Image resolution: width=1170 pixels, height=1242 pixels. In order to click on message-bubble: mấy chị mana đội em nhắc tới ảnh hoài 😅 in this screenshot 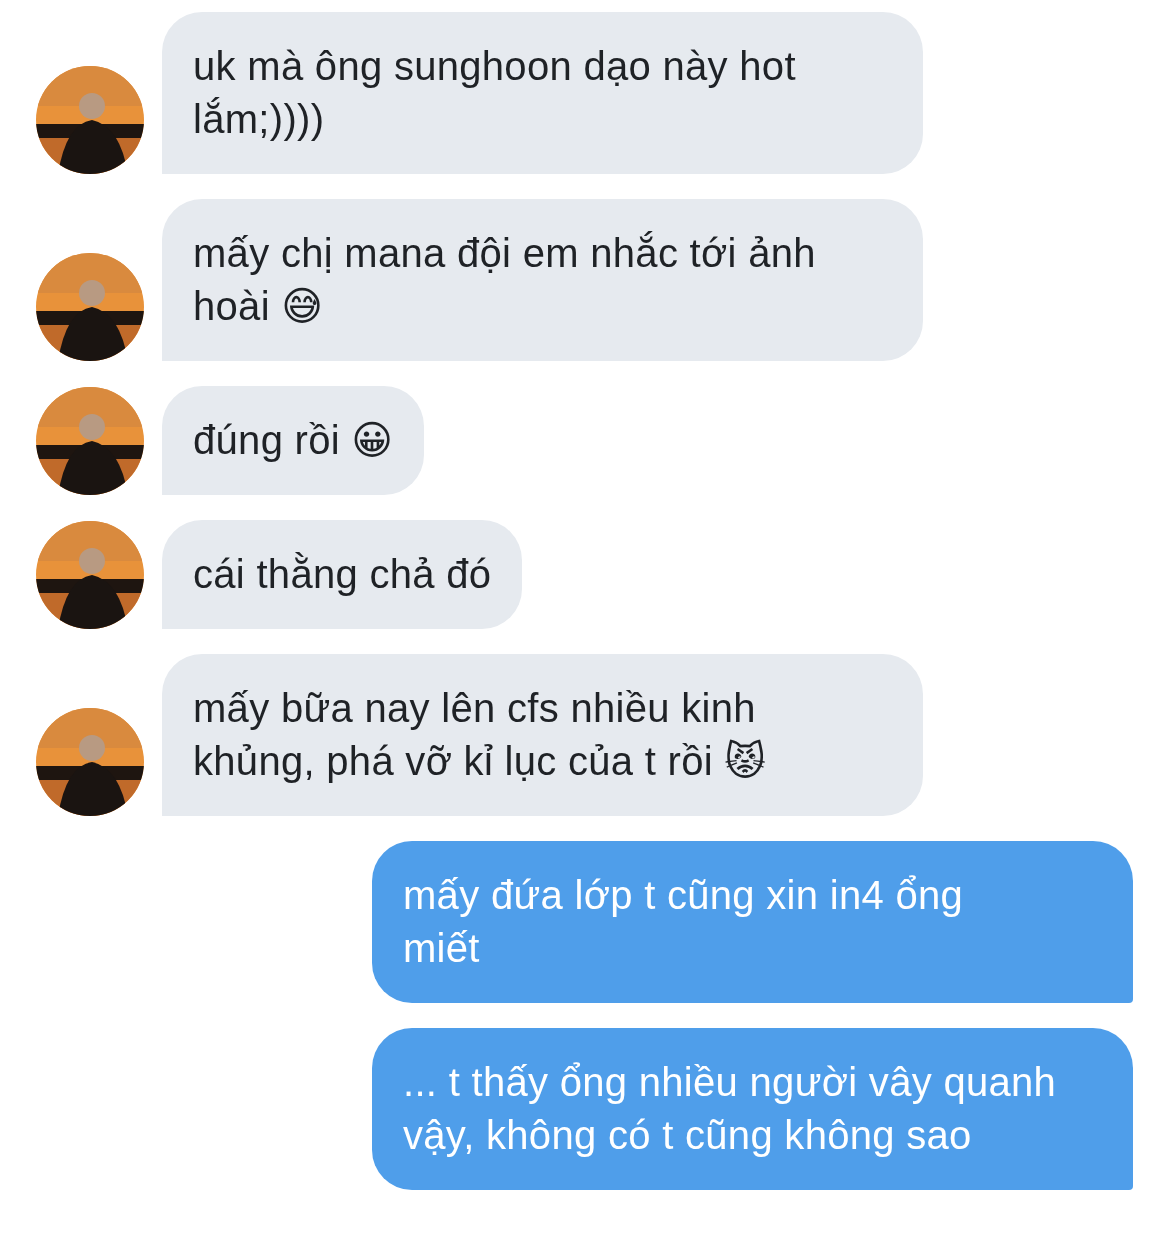, I will do `click(542, 280)`.